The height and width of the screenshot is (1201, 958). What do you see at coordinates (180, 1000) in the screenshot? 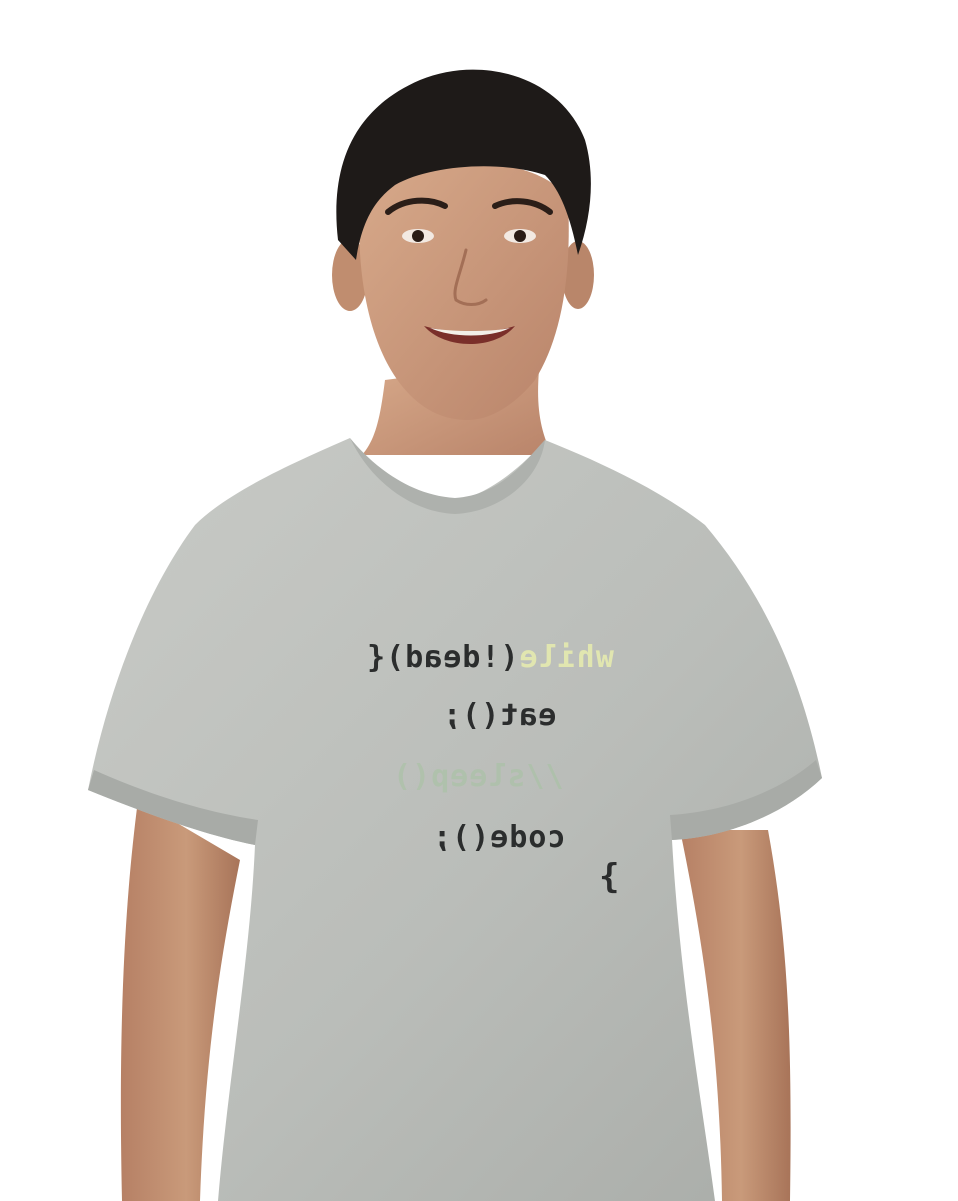
I see `left-arm` at bounding box center [180, 1000].